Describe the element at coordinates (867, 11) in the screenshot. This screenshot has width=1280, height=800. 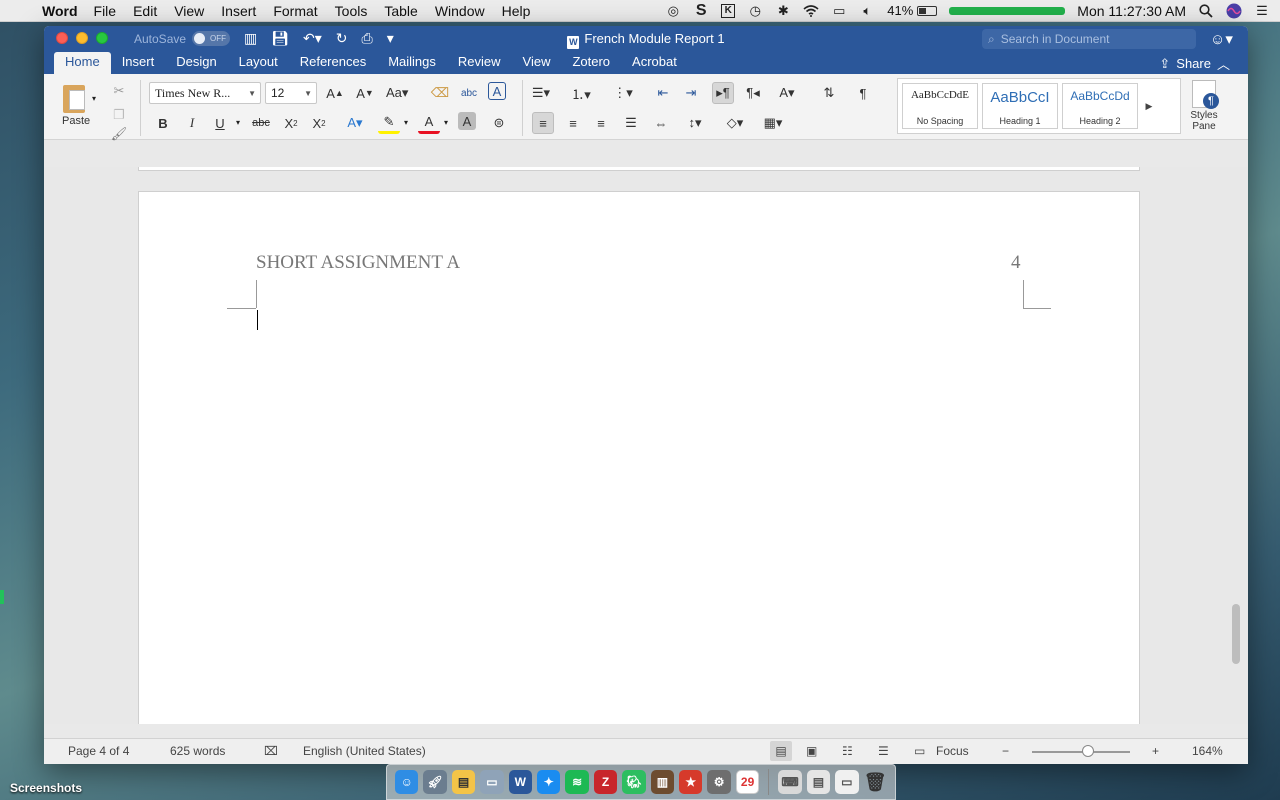
I see `volume-icon: 🔈︎` at that location.